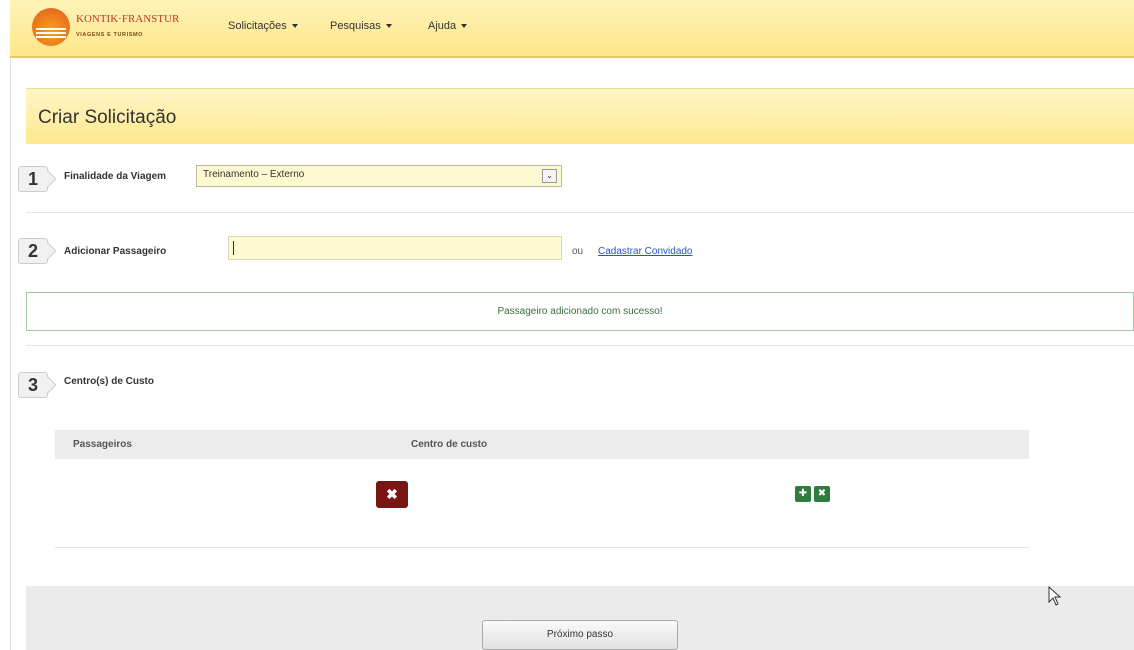  Describe the element at coordinates (122, 28) in the screenshot. I see `brand-logo: KONTIK·FRANSTUR VIAGENS E TURISMO` at that location.